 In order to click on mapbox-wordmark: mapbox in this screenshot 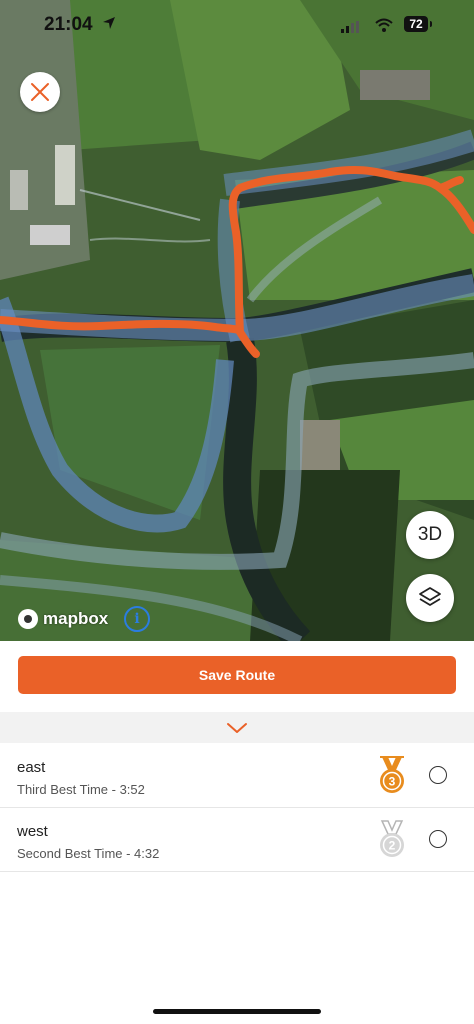, I will do `click(76, 618)`.